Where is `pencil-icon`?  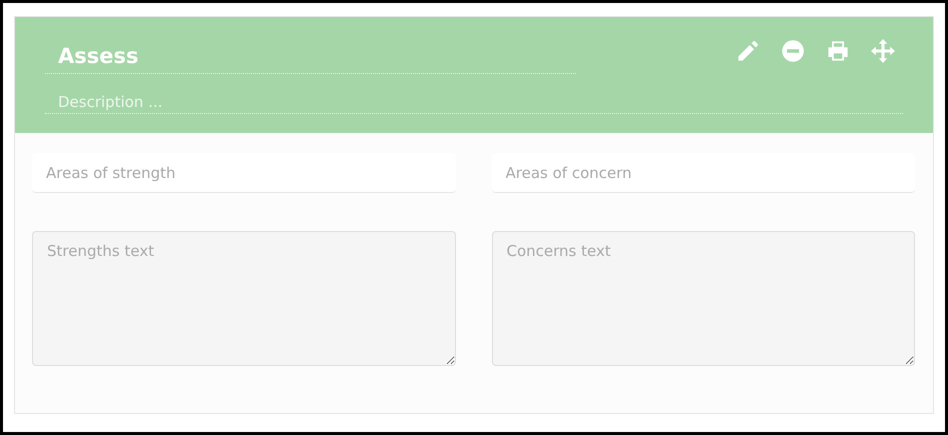
pencil-icon is located at coordinates (748, 51).